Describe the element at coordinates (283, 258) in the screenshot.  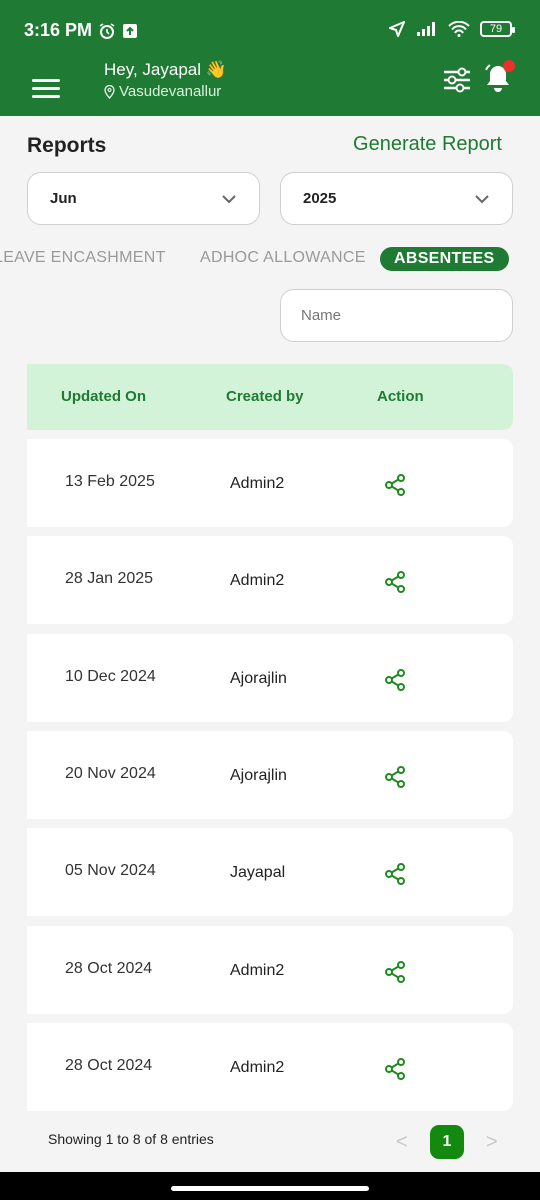
I see `tab-adhoc-allowance: ADHOC ALLOWANCE` at that location.